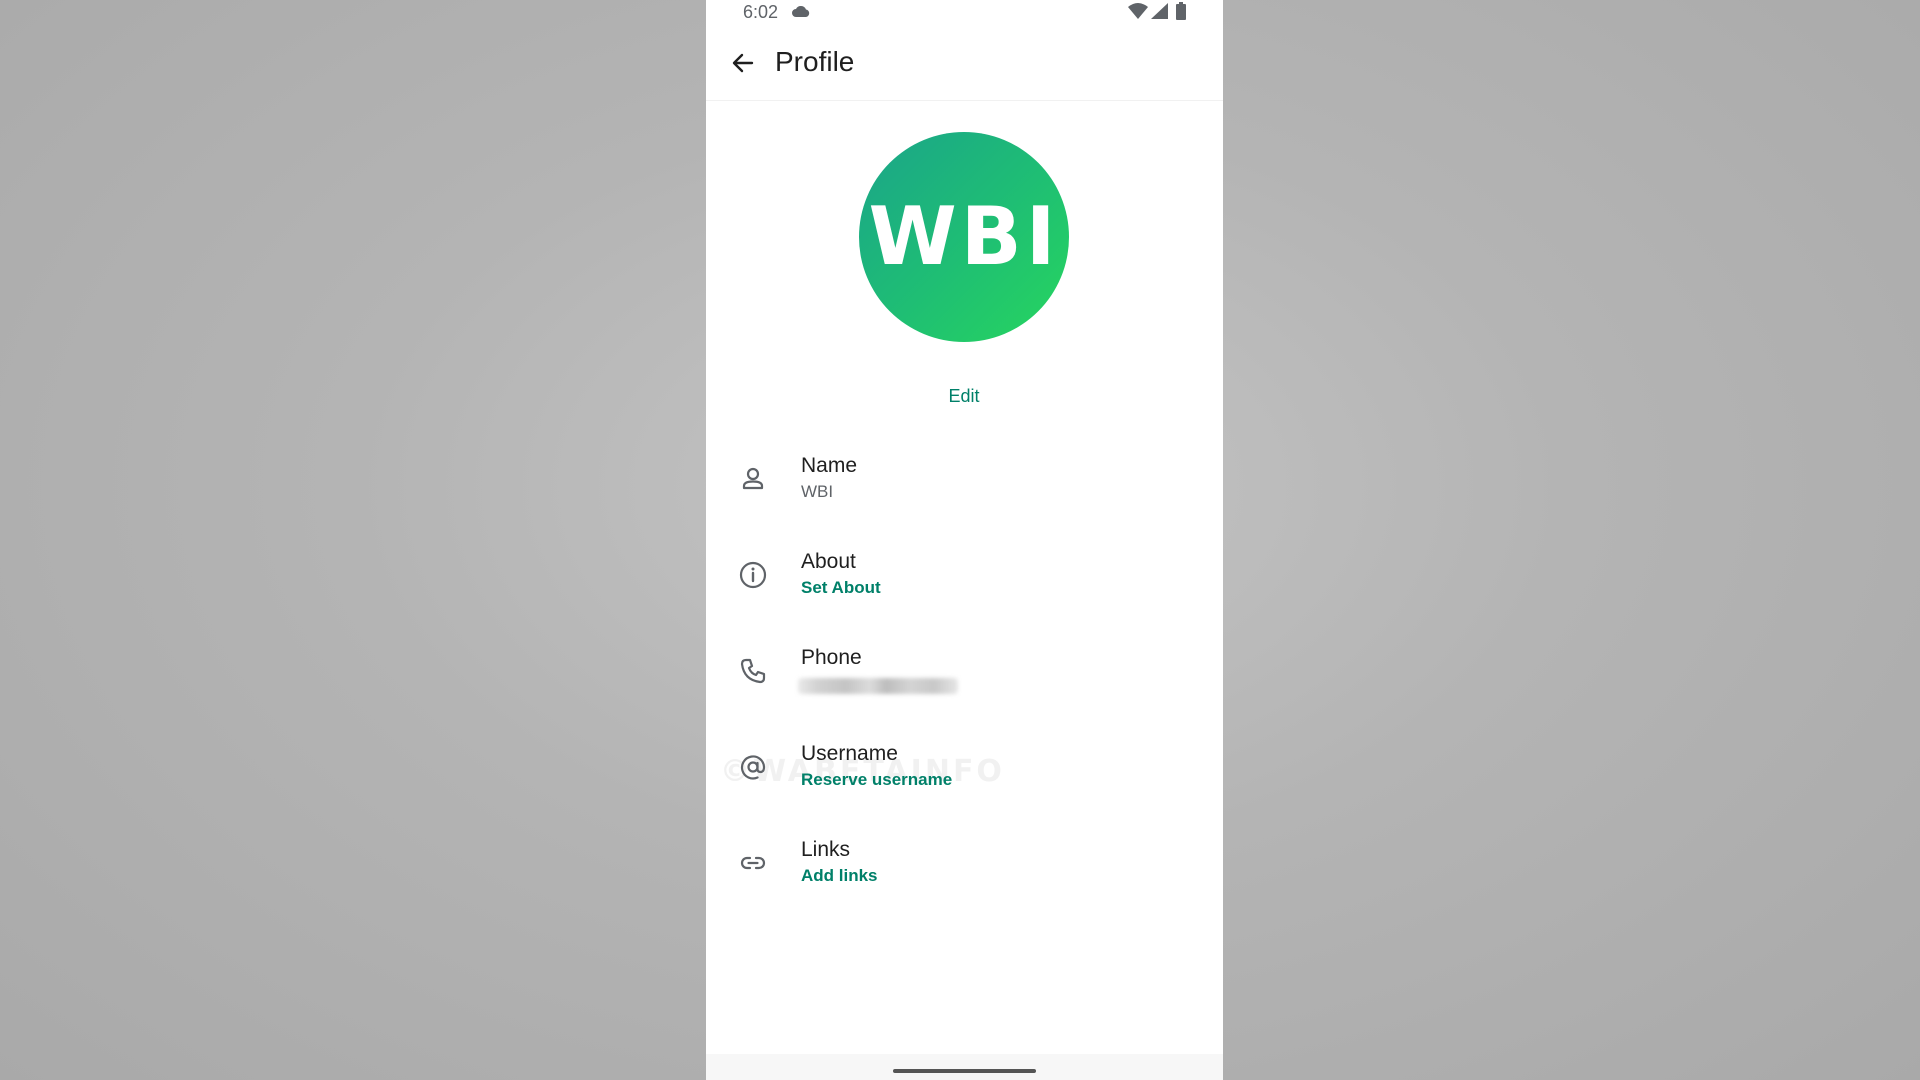  Describe the element at coordinates (839, 875) in the screenshot. I see `links-value: Add links` at that location.